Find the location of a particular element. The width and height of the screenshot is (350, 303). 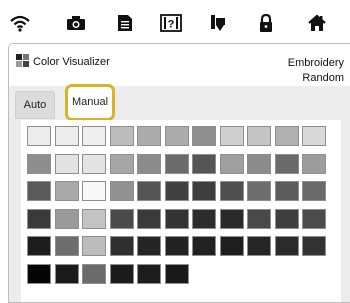

mode-embroidery-label: Embroidery is located at coordinates (315, 63).